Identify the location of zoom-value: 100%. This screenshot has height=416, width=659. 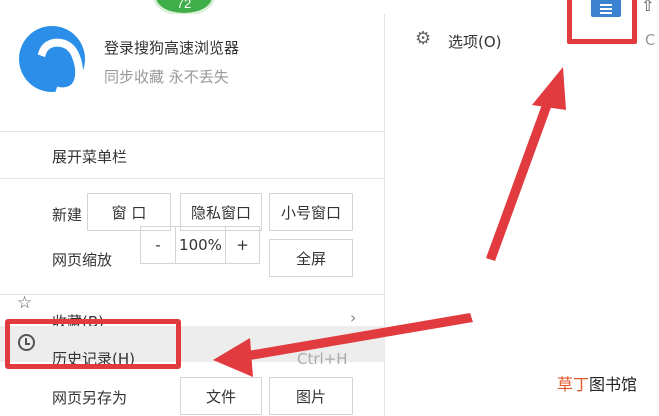
(201, 245).